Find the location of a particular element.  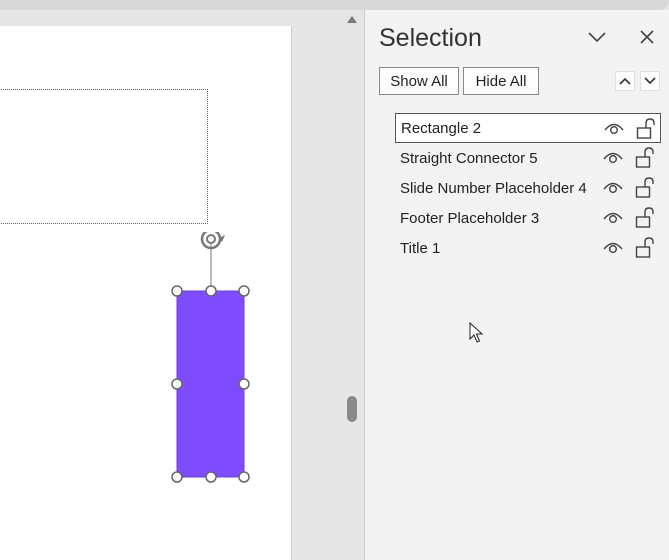

list-item: Slide Number Placeholder 4 is located at coordinates (528, 188).